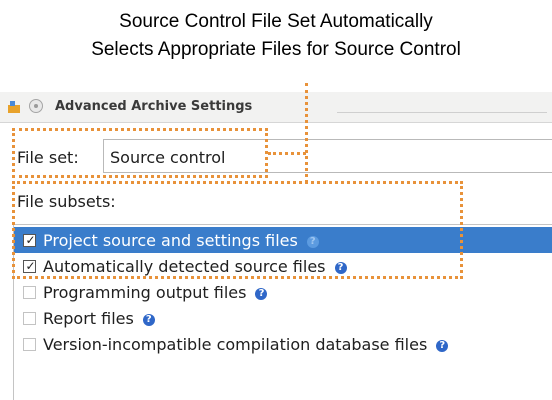  What do you see at coordinates (287, 153) in the screenshot?
I see `fileset-callout-line` at bounding box center [287, 153].